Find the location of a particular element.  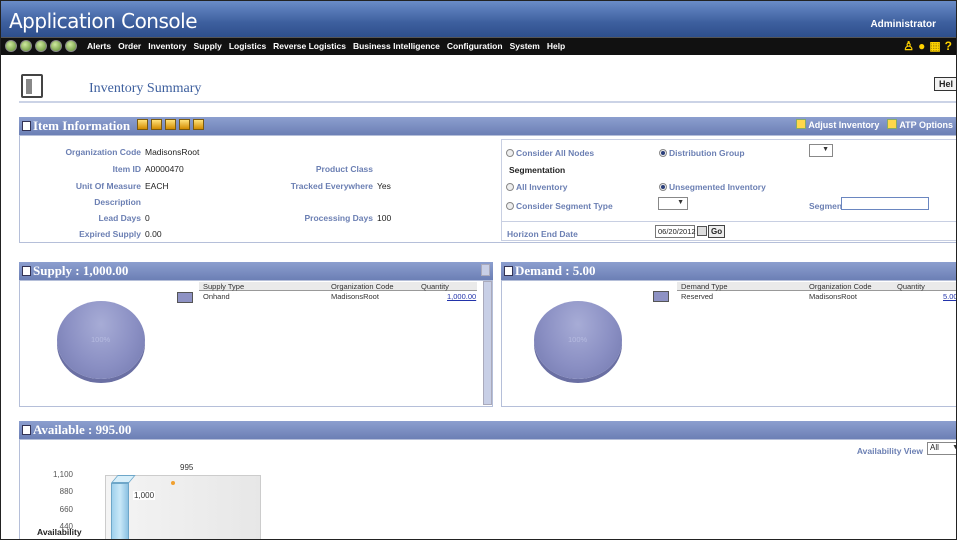

divider is located at coordinates (487, 102).